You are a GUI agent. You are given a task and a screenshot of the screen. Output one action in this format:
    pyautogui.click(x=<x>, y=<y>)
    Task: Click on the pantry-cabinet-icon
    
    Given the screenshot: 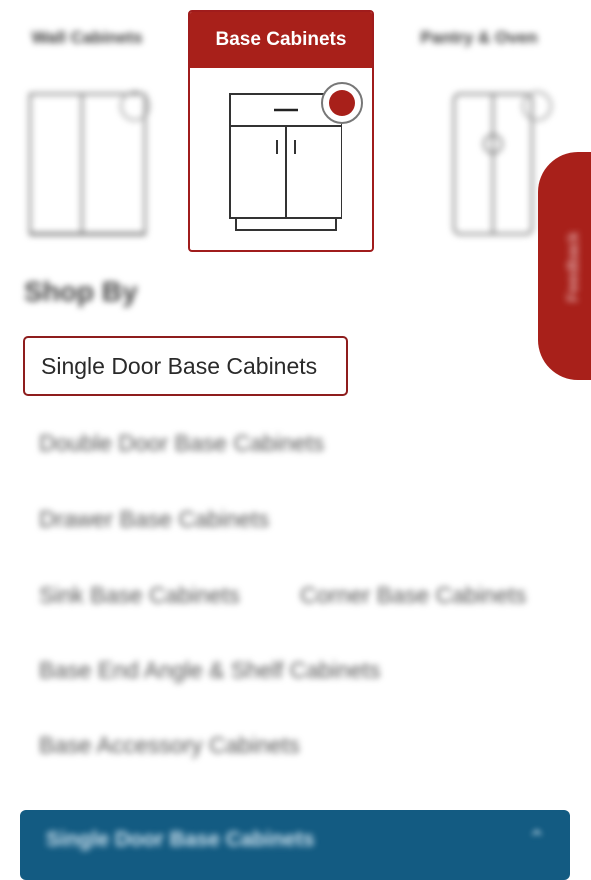 What is the action you would take?
    pyautogui.click(x=502, y=163)
    